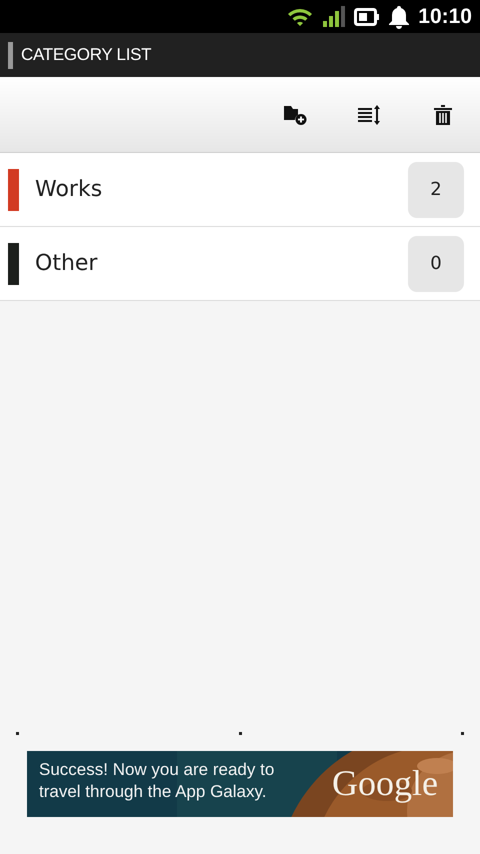  I want to click on category-name: Works, so click(69, 190).